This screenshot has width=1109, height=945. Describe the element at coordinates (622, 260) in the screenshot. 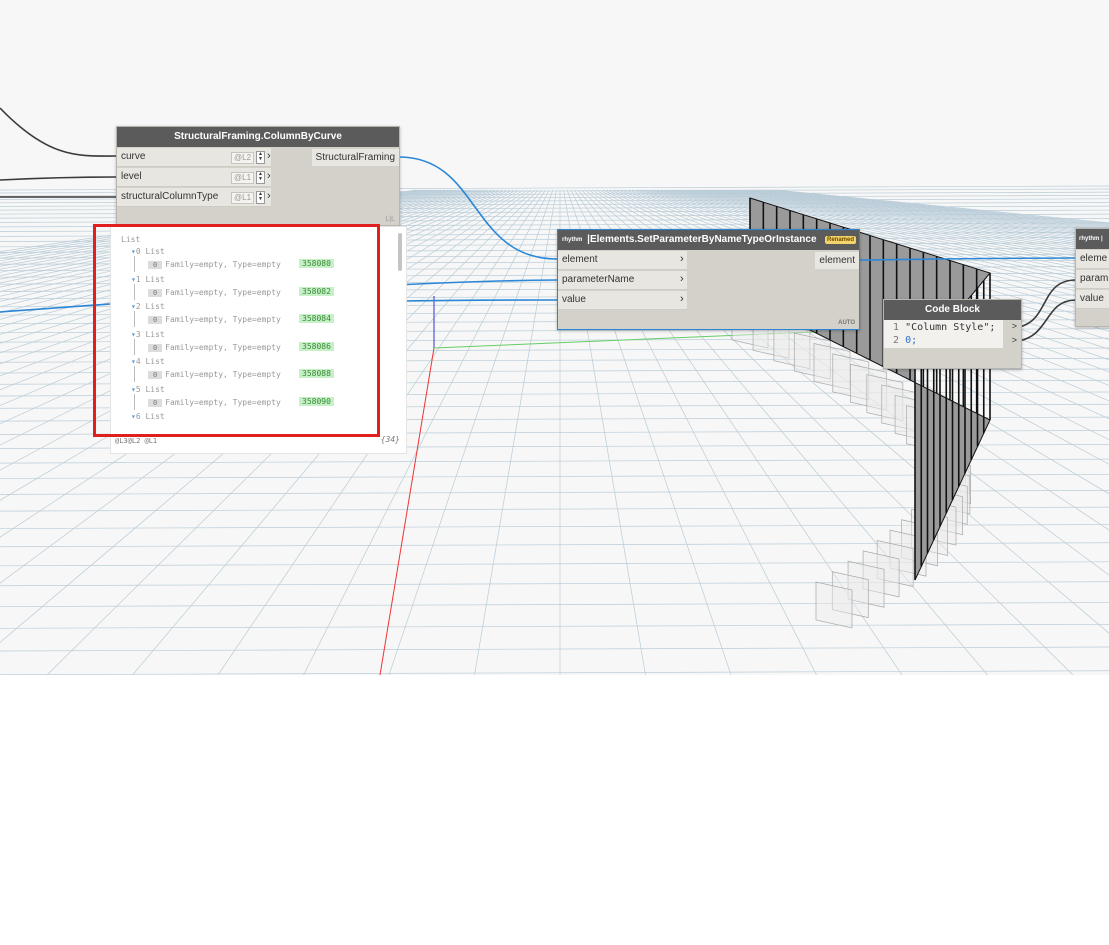

I see `input-port-element: element` at that location.